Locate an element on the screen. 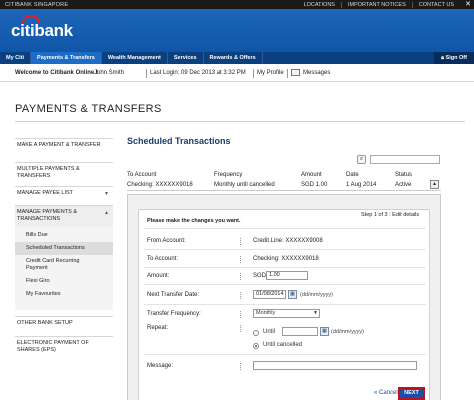  logo-arc-icon is located at coordinates (31, 19).